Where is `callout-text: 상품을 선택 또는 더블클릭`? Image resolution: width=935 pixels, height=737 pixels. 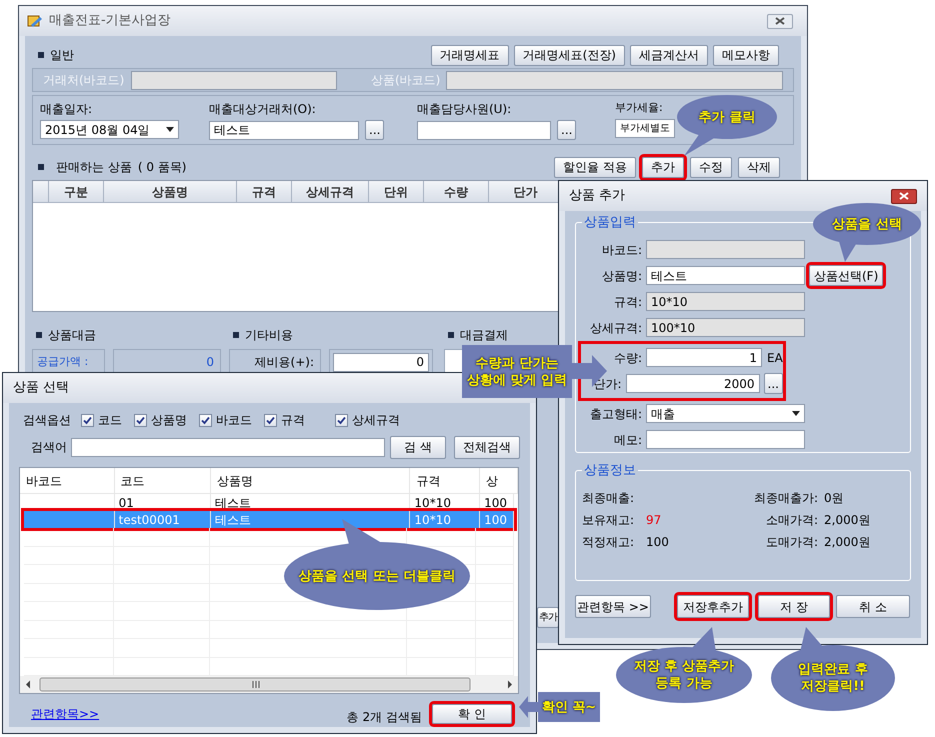
callout-text: 상품을 선택 또는 더블클릭 is located at coordinates (377, 576).